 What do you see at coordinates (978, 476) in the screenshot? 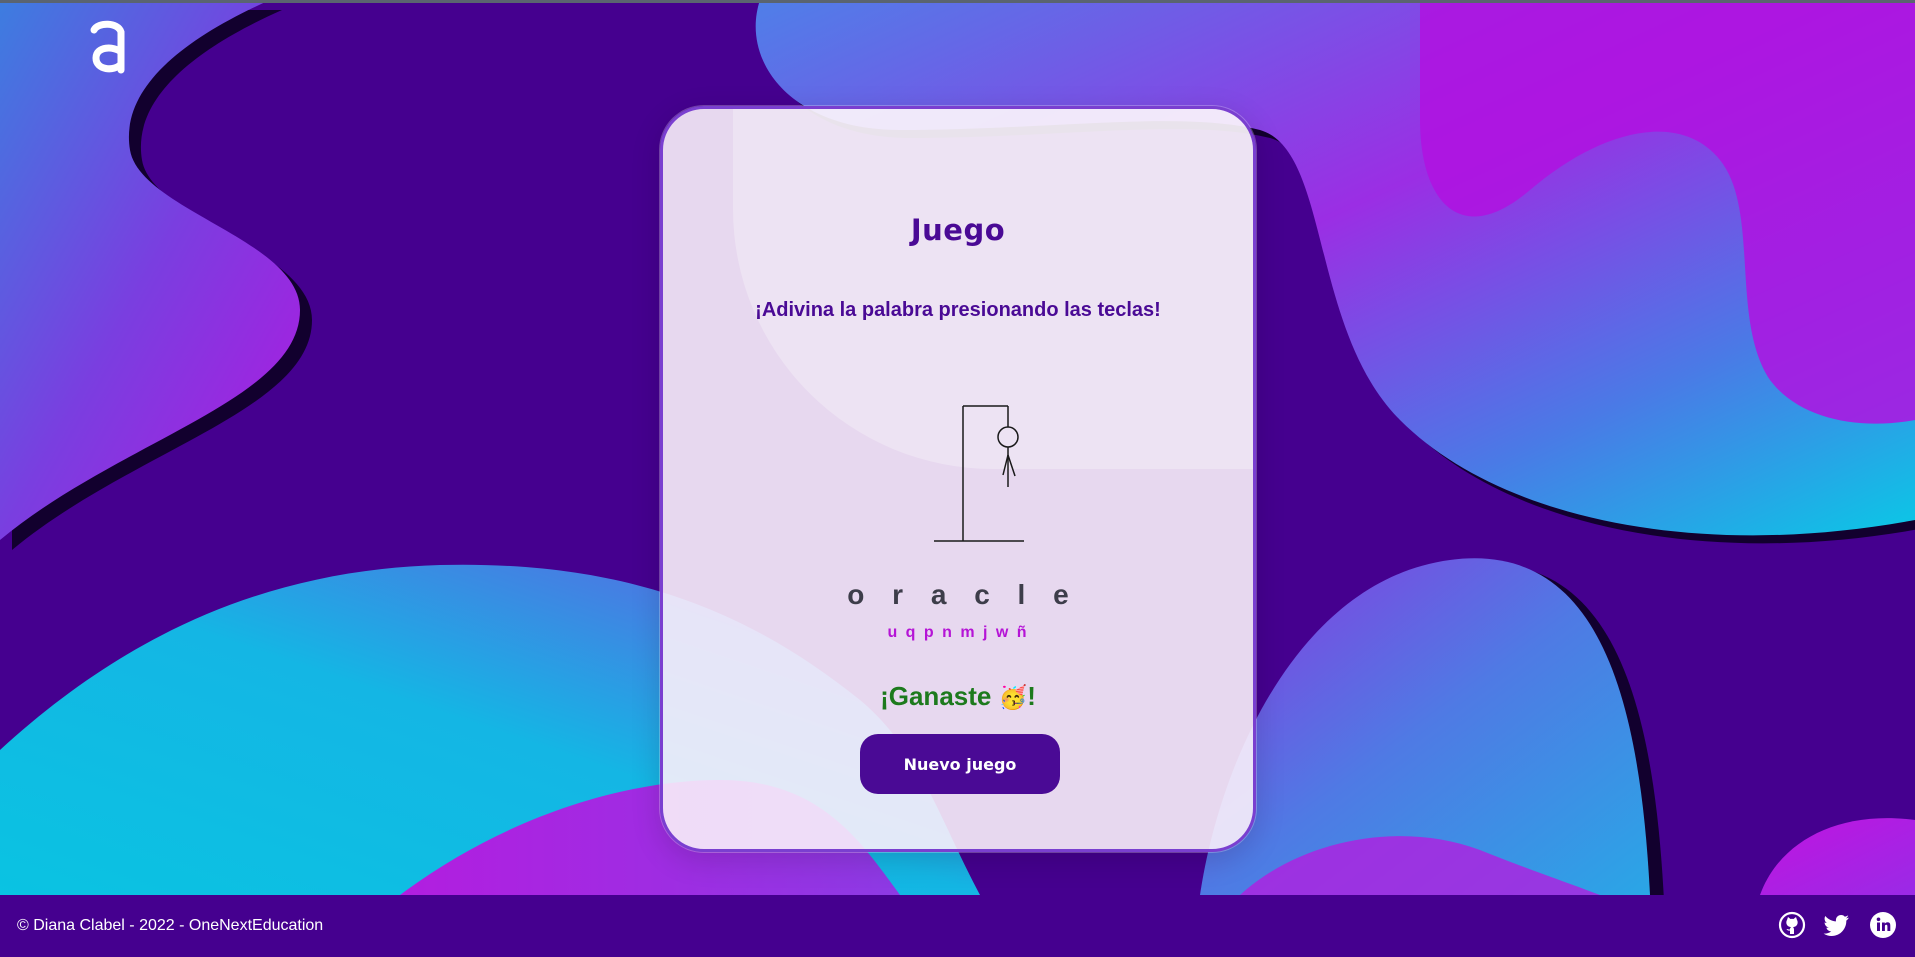
I see `hangman-drawing` at bounding box center [978, 476].